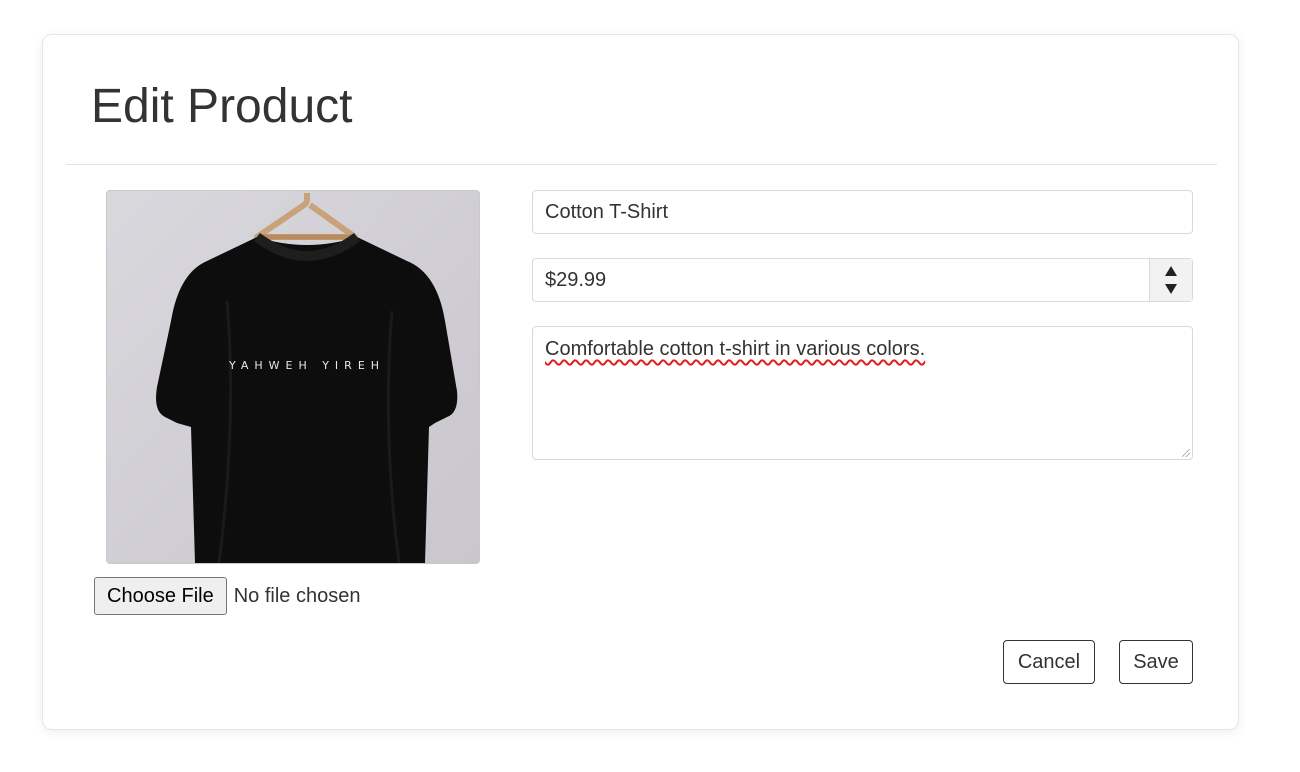 The width and height of the screenshot is (1300, 772). Describe the element at coordinates (297, 595) in the screenshot. I see `file-status-text: No file chosen` at that location.